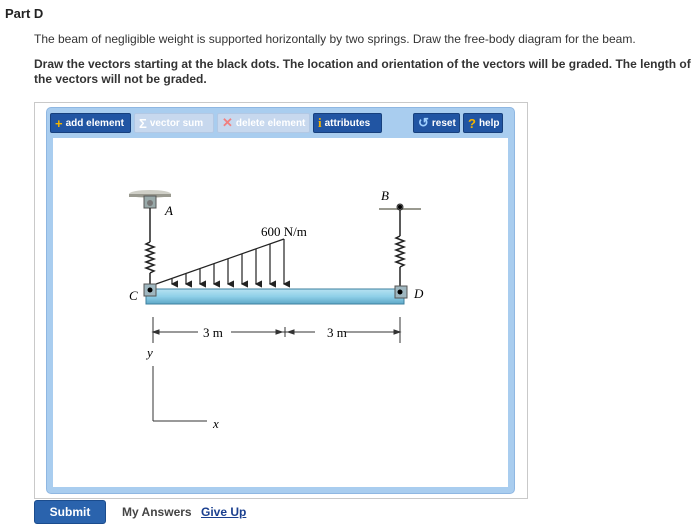 Image resolution: width=700 pixels, height=529 pixels. I want to click on attributes-button: i attributes, so click(347, 123).